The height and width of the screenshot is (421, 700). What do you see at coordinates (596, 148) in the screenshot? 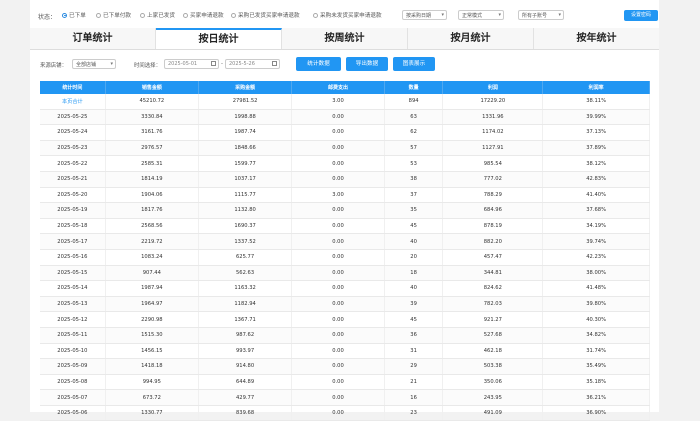
I see `table-cell: 37.89%` at bounding box center [596, 148].